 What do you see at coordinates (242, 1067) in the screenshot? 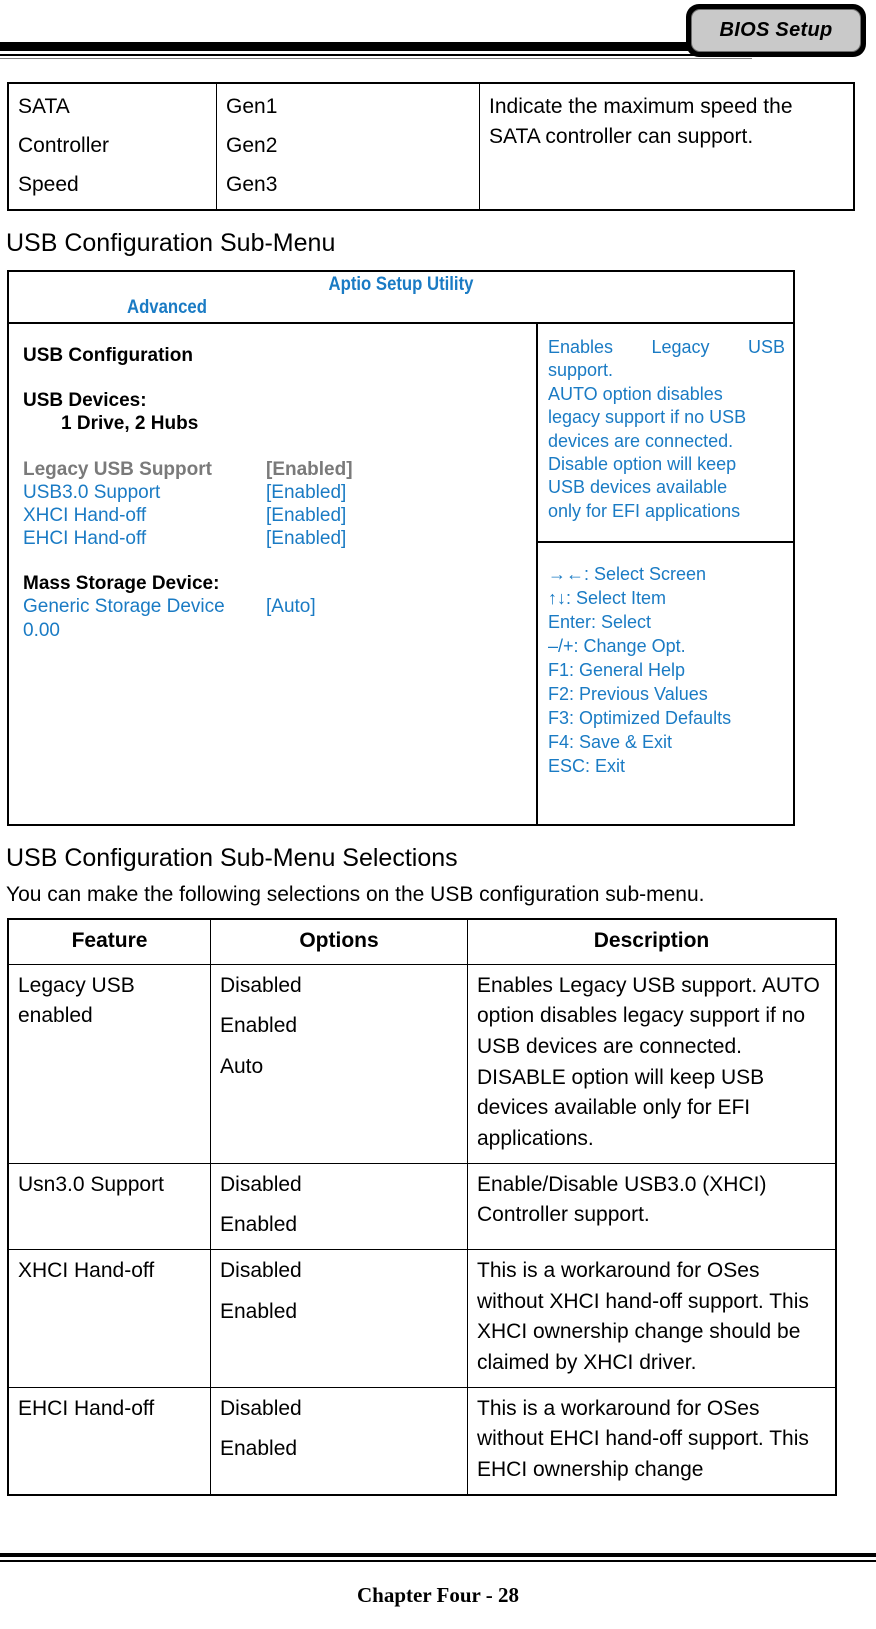
I see `option-item: Auto` at bounding box center [242, 1067].